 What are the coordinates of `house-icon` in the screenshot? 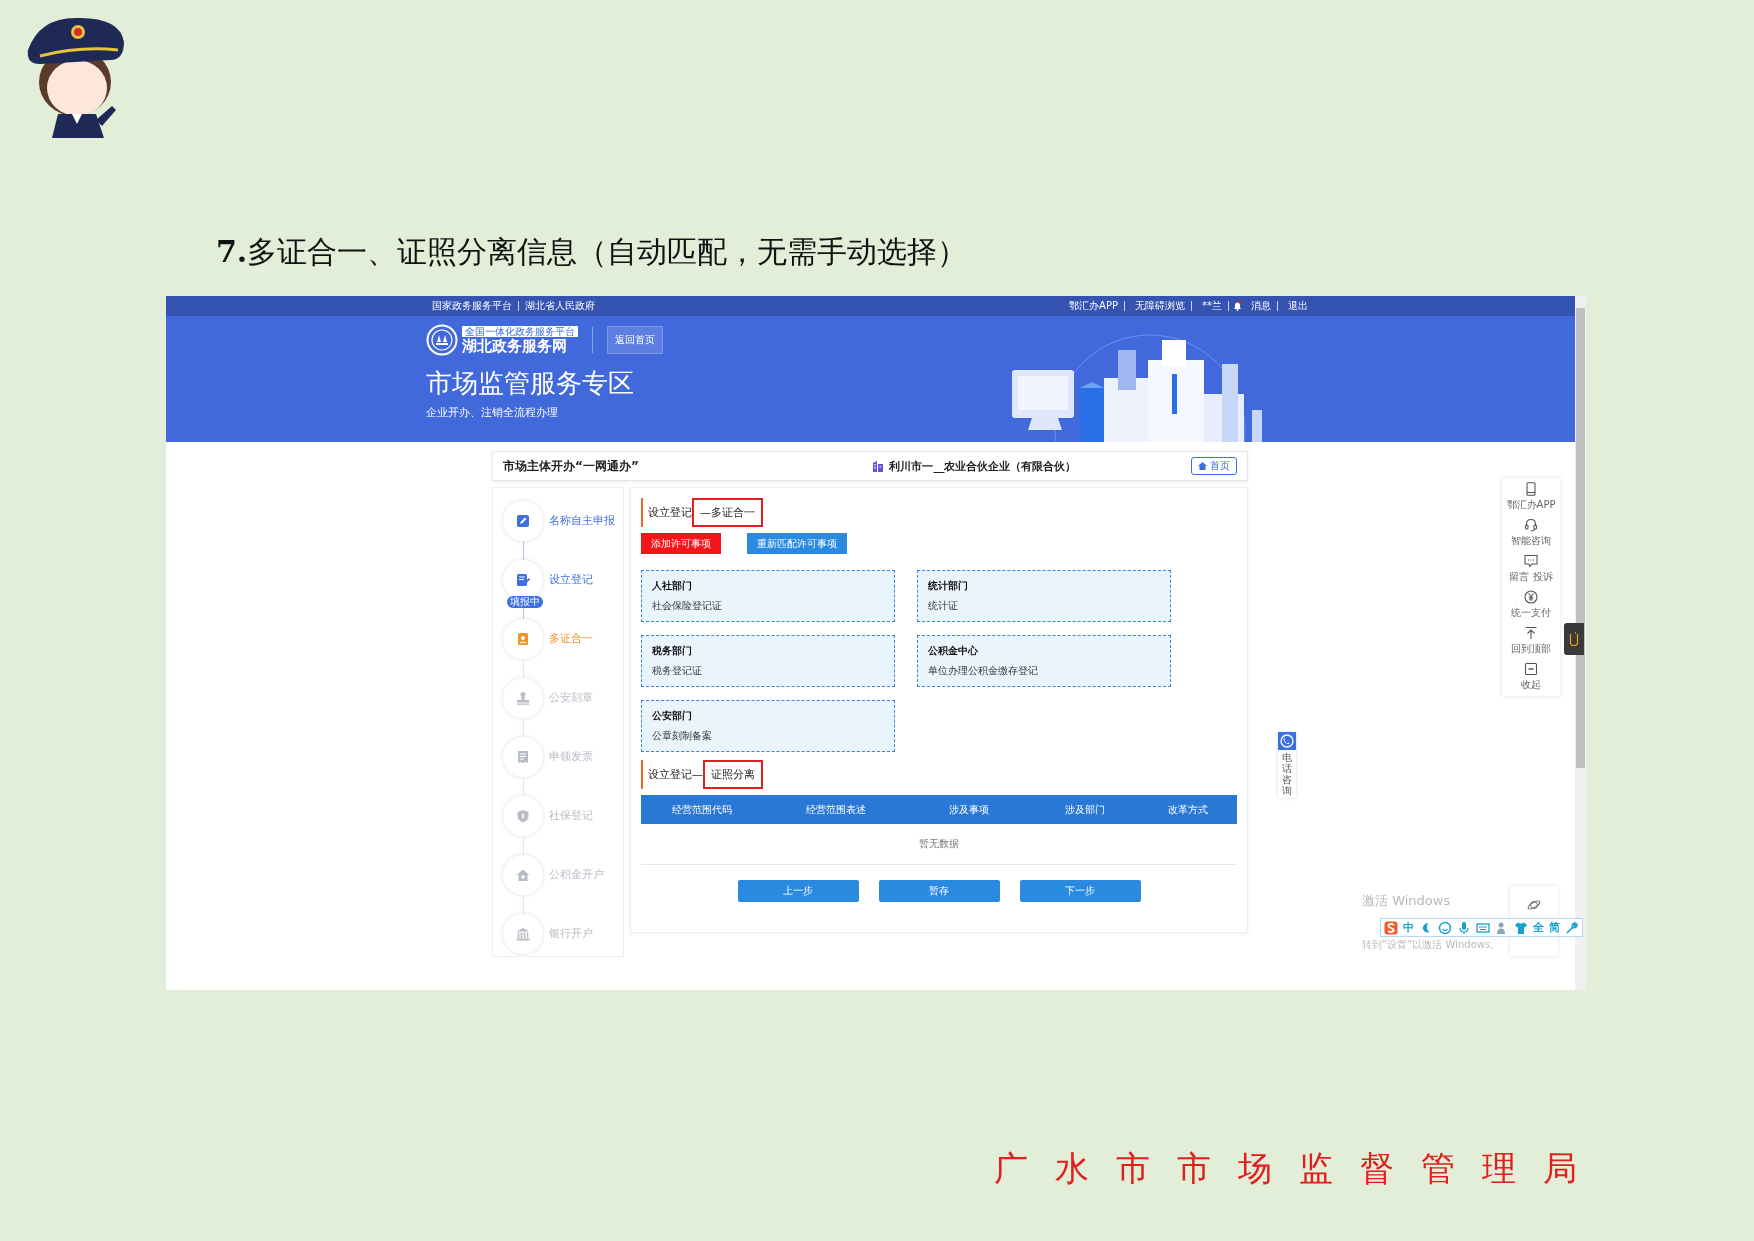 It's located at (1202, 466).